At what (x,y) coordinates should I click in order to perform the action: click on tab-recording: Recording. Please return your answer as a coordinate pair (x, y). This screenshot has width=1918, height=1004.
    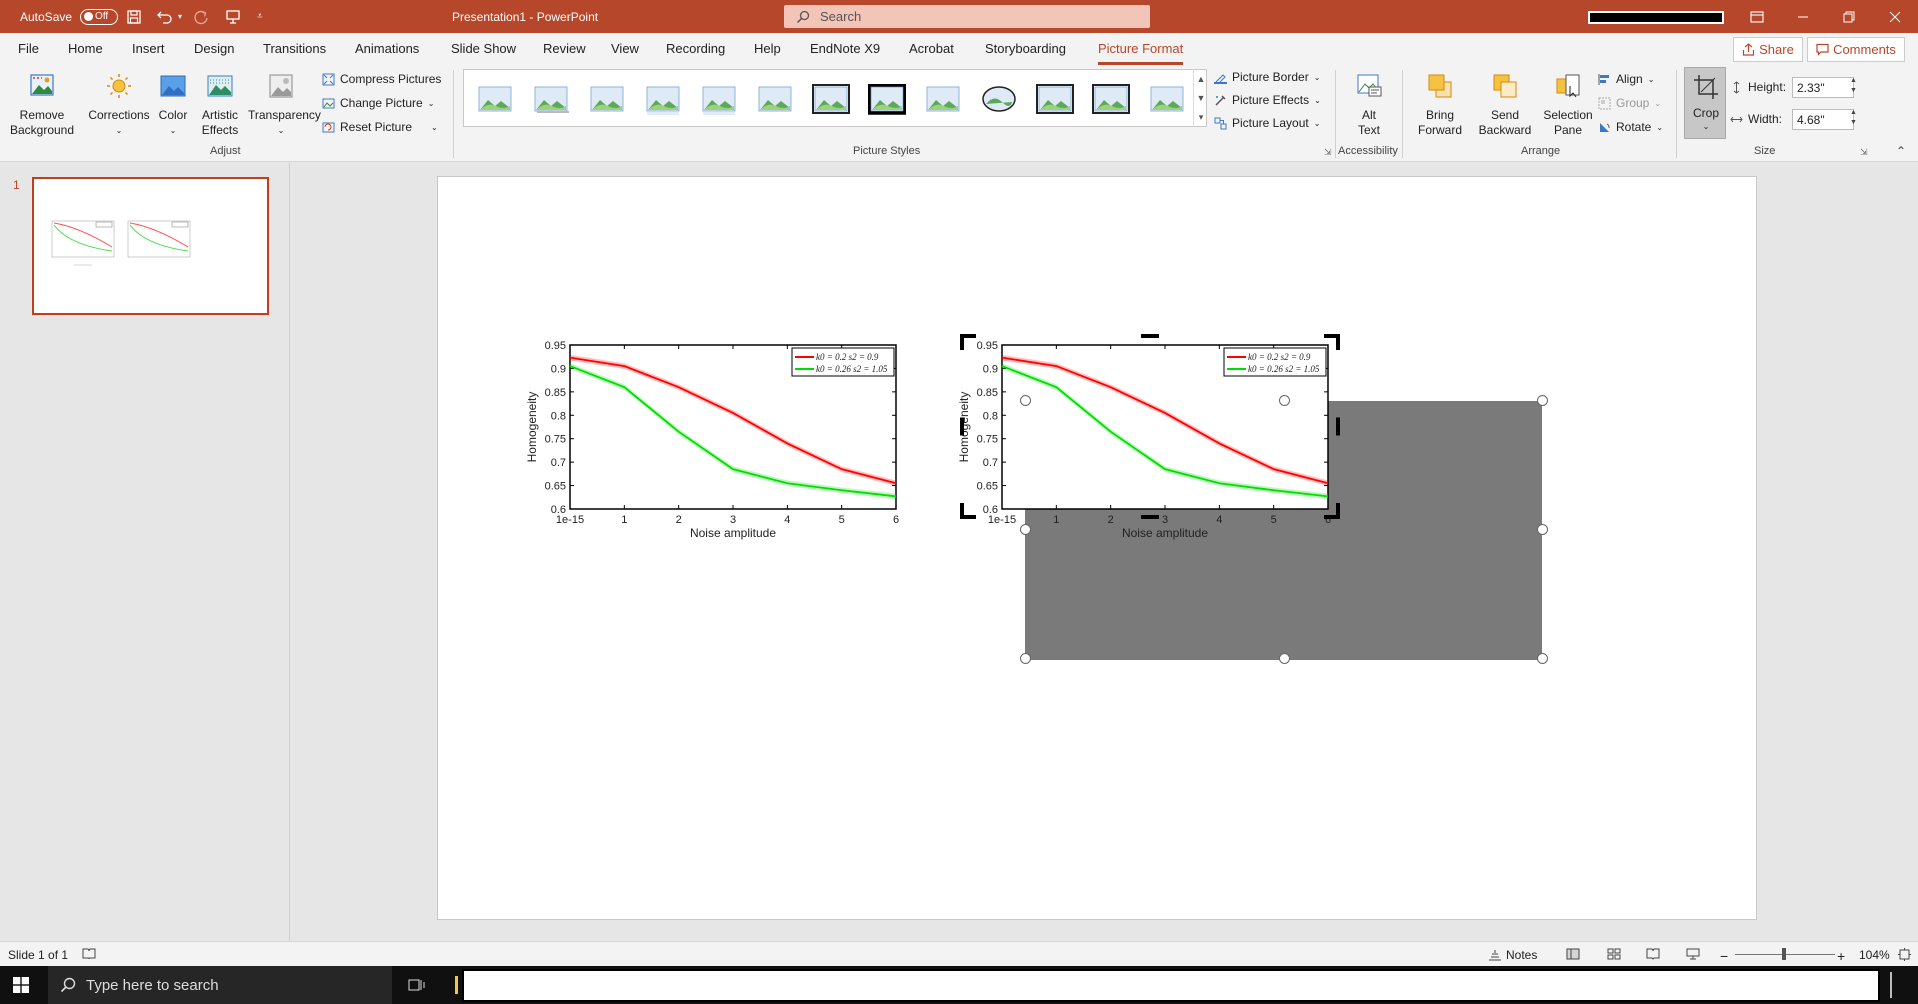
    Looking at the image, I should click on (695, 48).